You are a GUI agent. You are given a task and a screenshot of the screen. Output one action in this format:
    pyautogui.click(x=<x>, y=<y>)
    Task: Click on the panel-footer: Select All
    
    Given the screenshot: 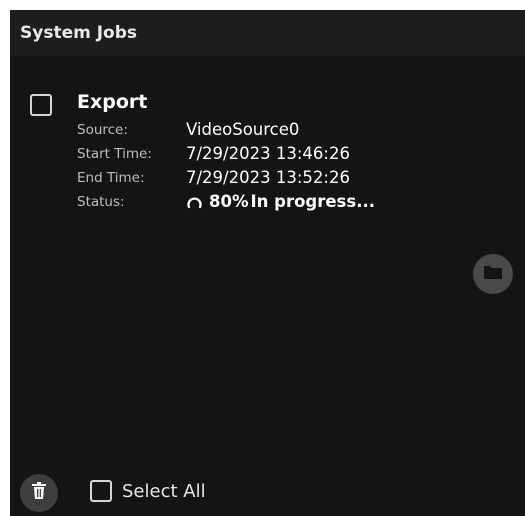 What is the action you would take?
    pyautogui.click(x=267, y=493)
    